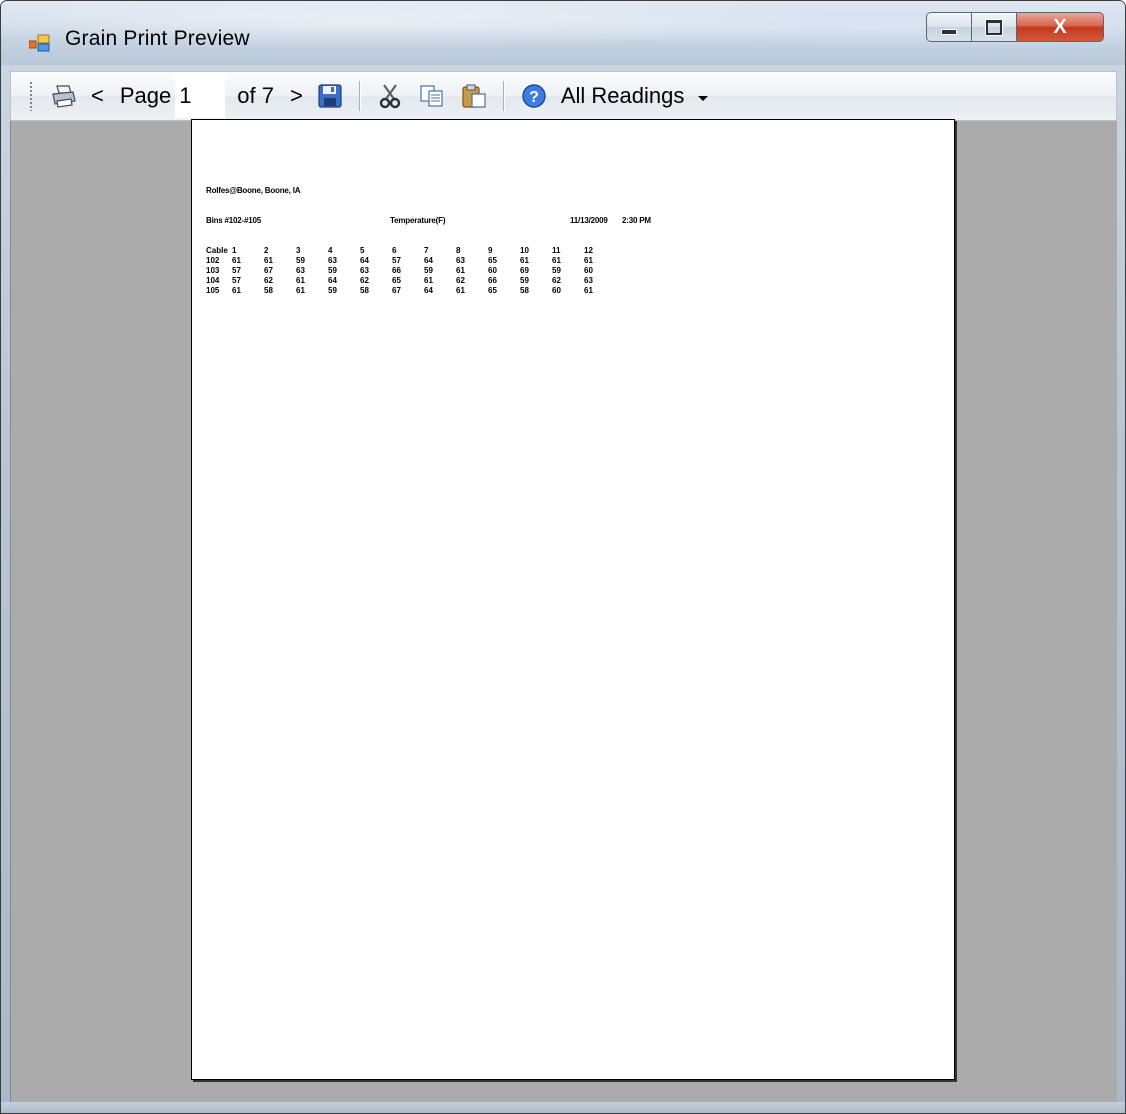 The width and height of the screenshot is (1126, 1114). I want to click on maximize-icon, so click(994, 27).